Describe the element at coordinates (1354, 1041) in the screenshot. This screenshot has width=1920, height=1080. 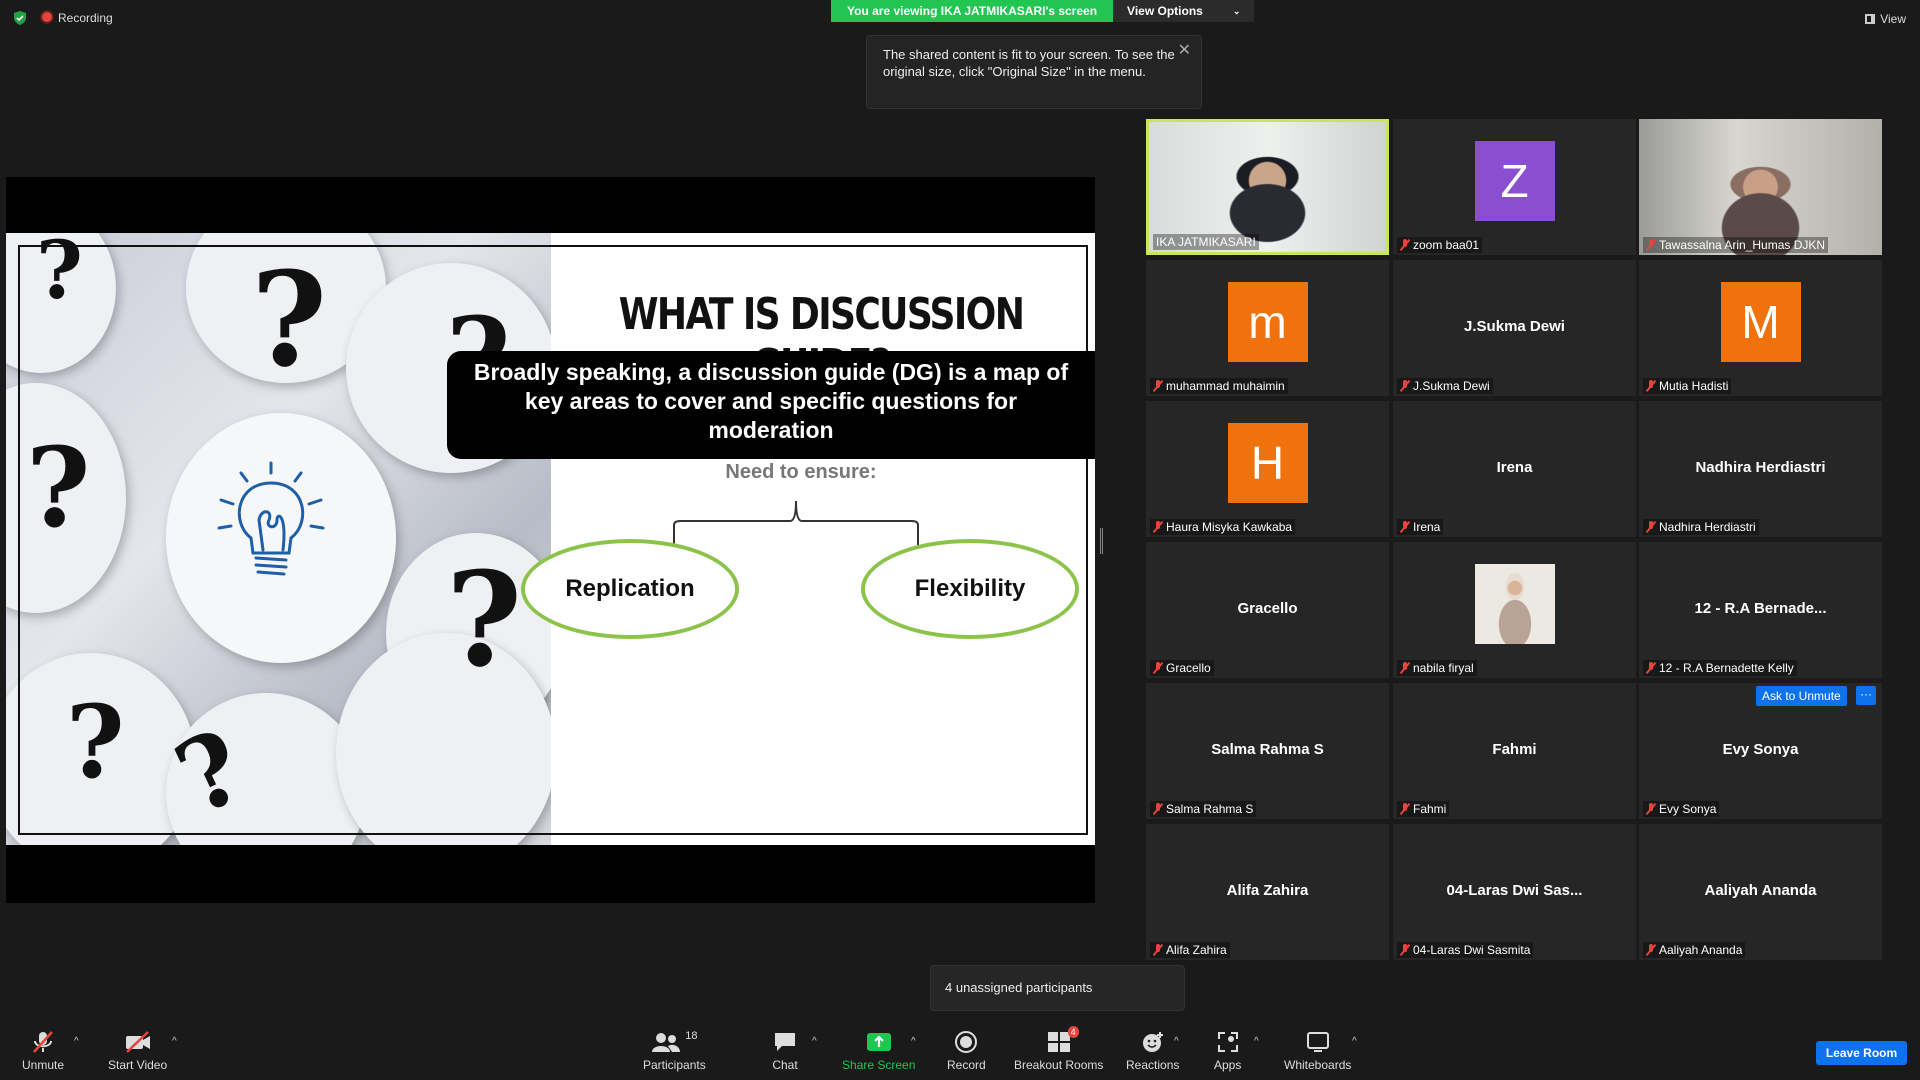
I see `whiteboards-options-caret: ^` at that location.